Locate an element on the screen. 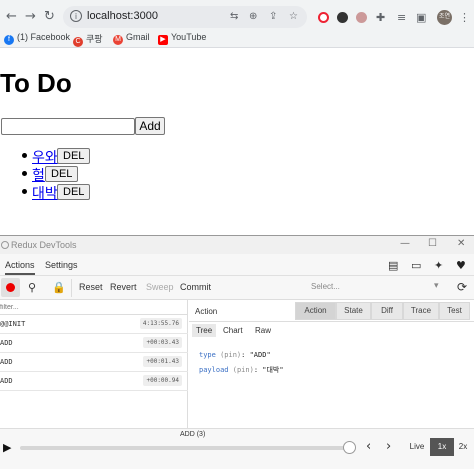 Image resolution: width=474 pixels, height=469 pixels. action-list-item: ADD +00:01.43 is located at coordinates (94, 362).